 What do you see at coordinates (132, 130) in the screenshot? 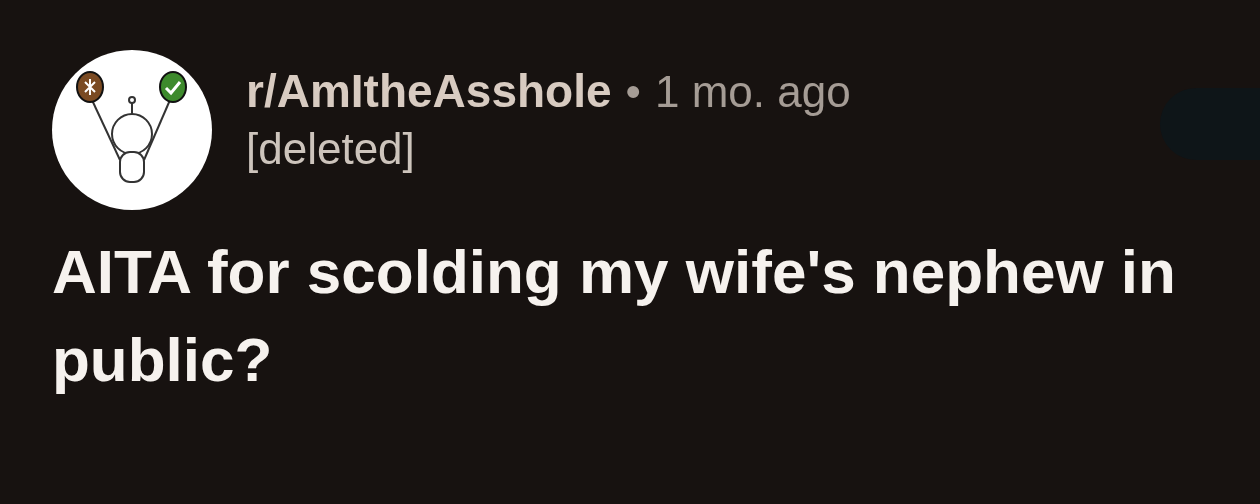
I see `subreddit-avatar` at bounding box center [132, 130].